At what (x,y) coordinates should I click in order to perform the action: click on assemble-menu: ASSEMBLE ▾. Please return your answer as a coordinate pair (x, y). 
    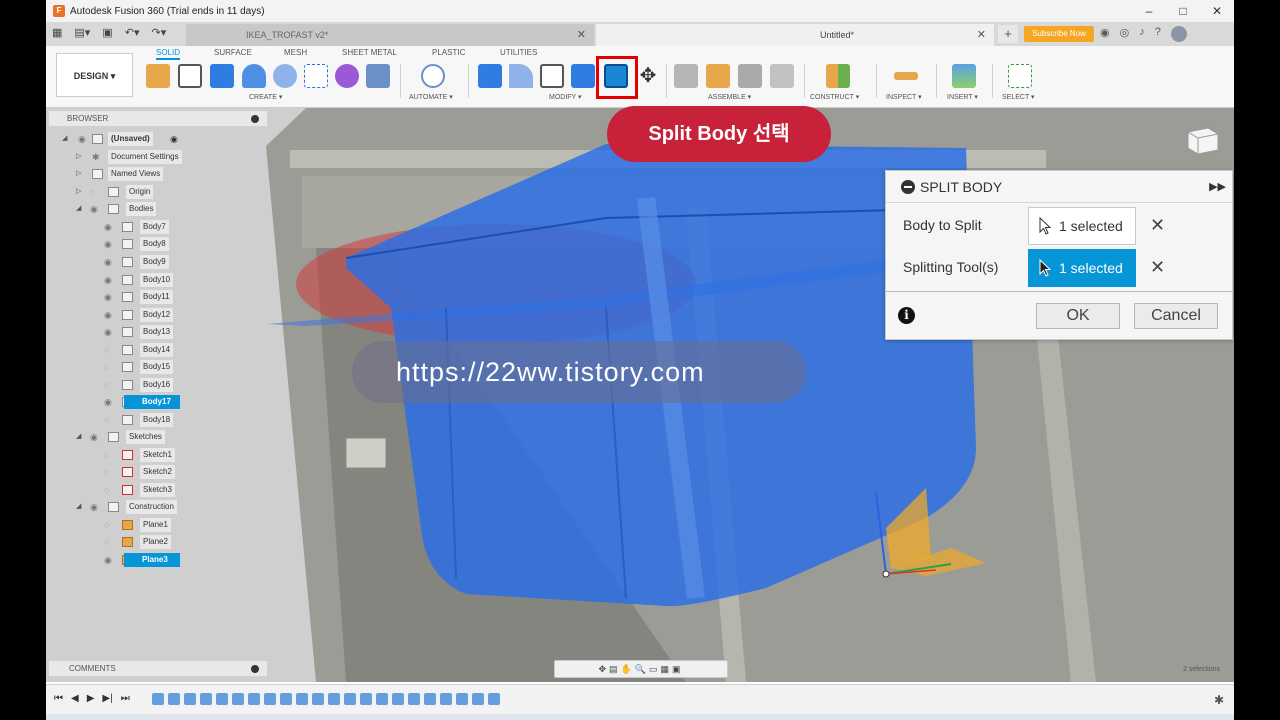
    Looking at the image, I should click on (729, 97).